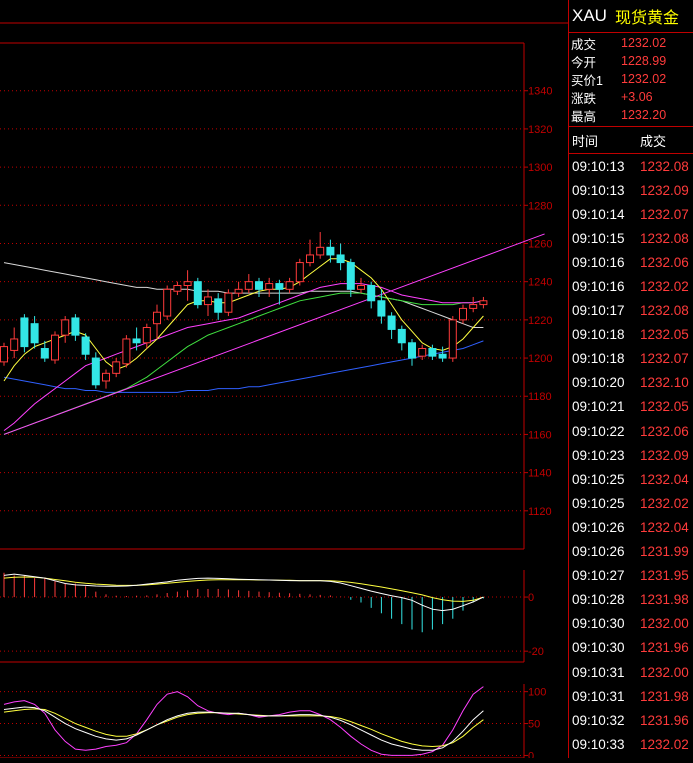  Describe the element at coordinates (631, 190) in the screenshot. I see `tick-row: 09:10:13 1232.09` at that location.